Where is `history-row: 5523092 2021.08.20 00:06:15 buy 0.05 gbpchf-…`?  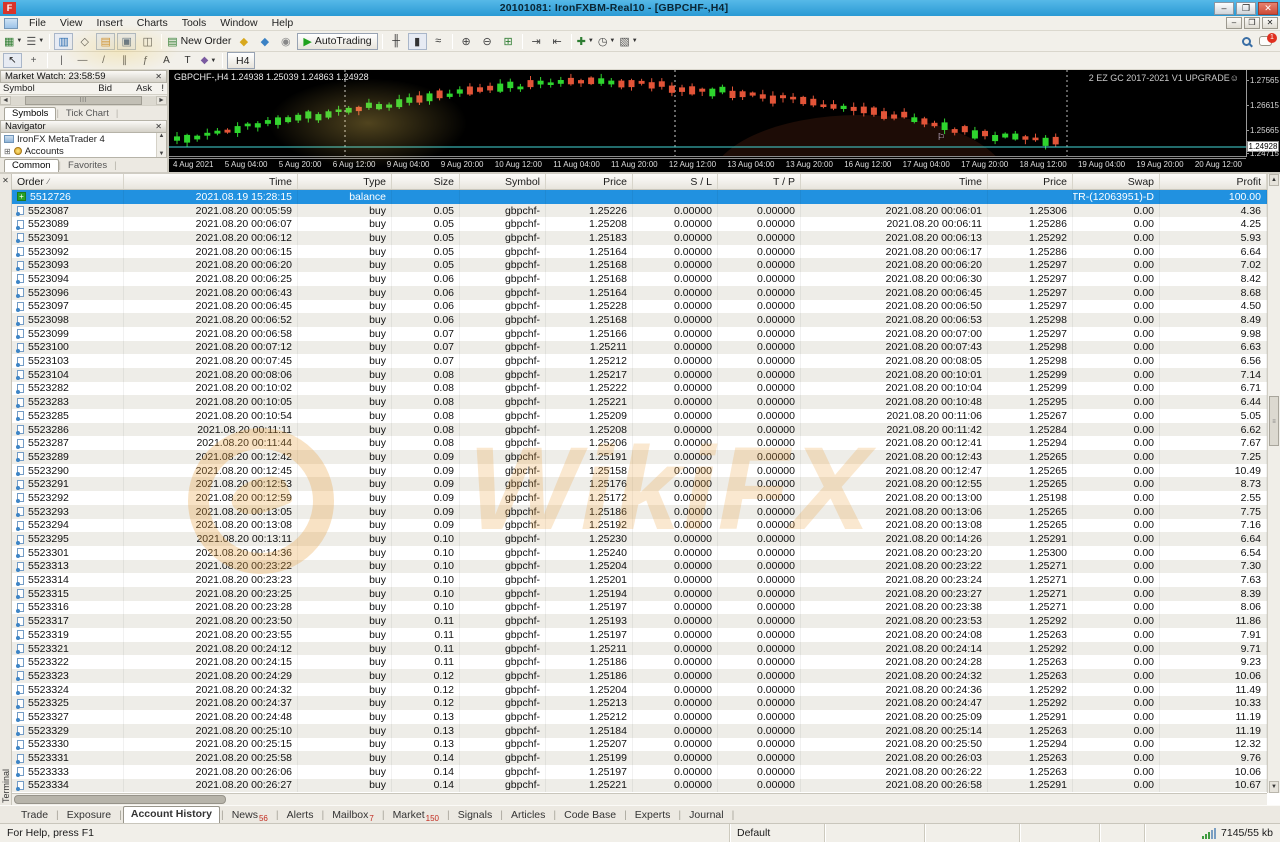 history-row: 5523092 2021.08.20 00:06:15 buy 0.05 gbpchf-… is located at coordinates (639, 251).